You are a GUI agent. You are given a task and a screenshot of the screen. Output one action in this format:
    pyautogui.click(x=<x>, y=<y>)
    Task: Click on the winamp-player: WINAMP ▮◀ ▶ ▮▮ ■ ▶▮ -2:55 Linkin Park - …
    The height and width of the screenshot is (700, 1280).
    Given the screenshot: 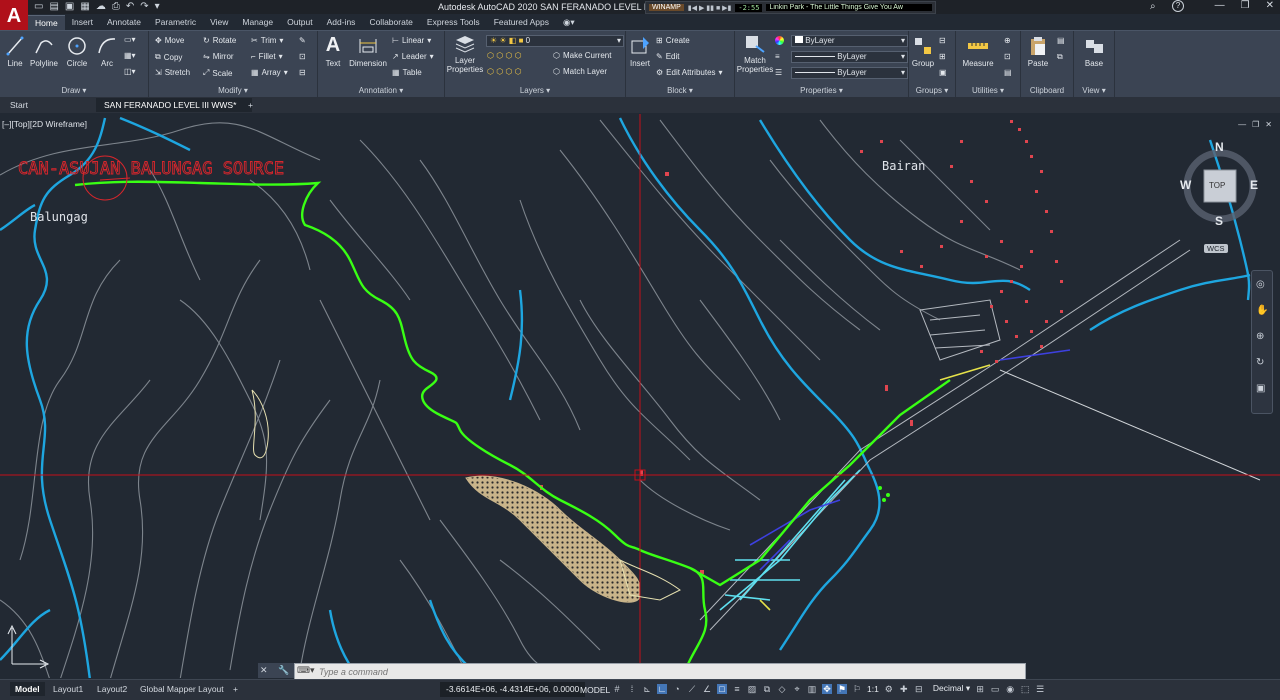 What is the action you would take?
    pyautogui.click(x=791, y=7)
    